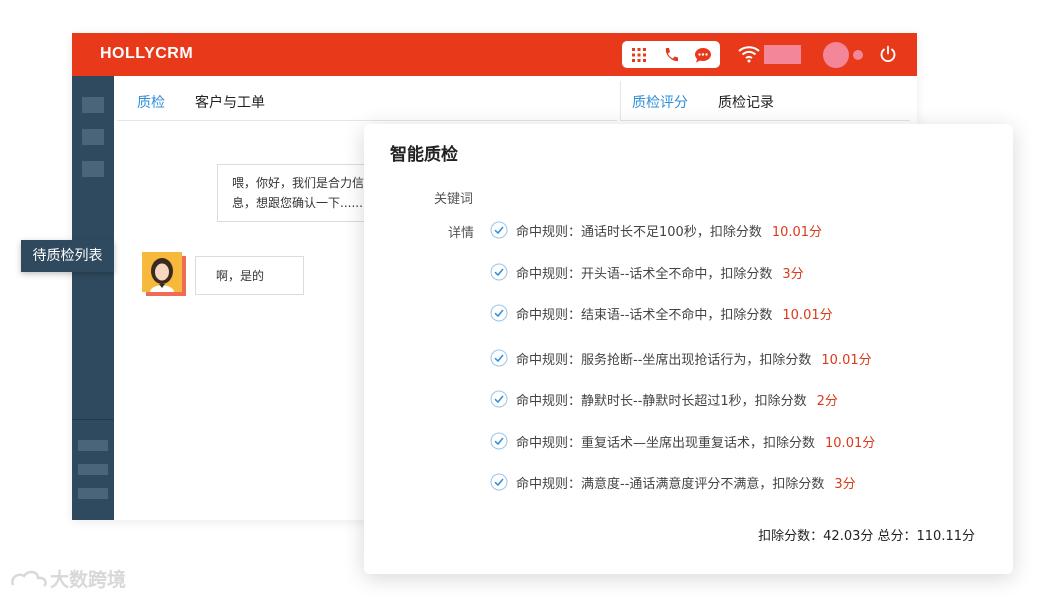 Image resolution: width=1038 pixels, height=599 pixels. I want to click on rule-text: 命中规则：重复话术—坐席出现重复话术，扣除分数, so click(666, 443).